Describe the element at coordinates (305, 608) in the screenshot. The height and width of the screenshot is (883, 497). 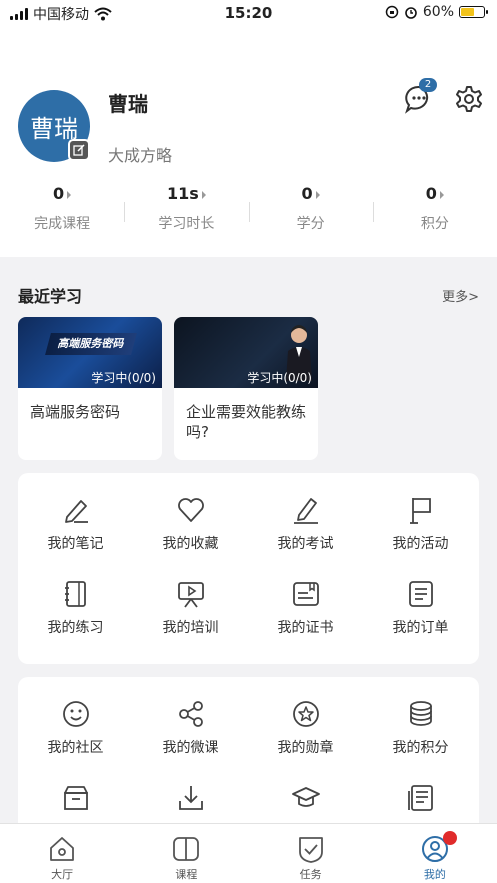
I see `grid-item-certificates: 我的证书` at that location.